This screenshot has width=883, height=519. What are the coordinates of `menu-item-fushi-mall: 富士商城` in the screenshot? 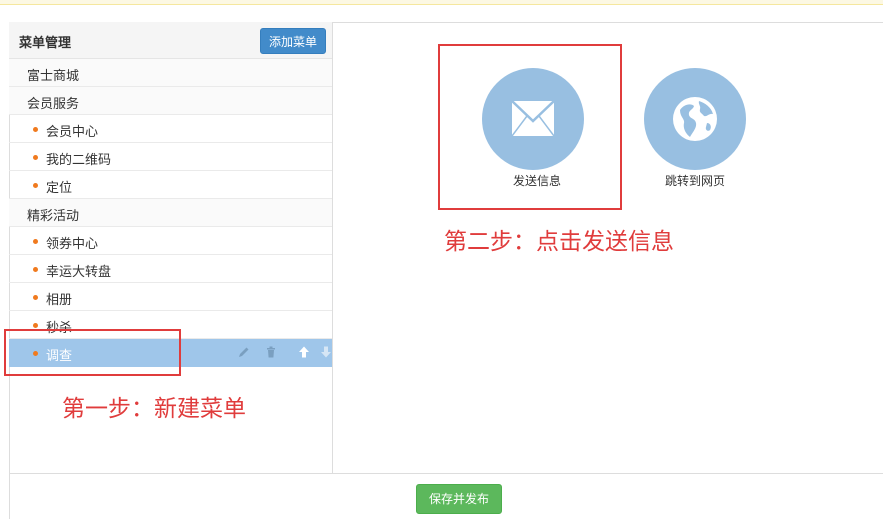 It's located at (170, 73).